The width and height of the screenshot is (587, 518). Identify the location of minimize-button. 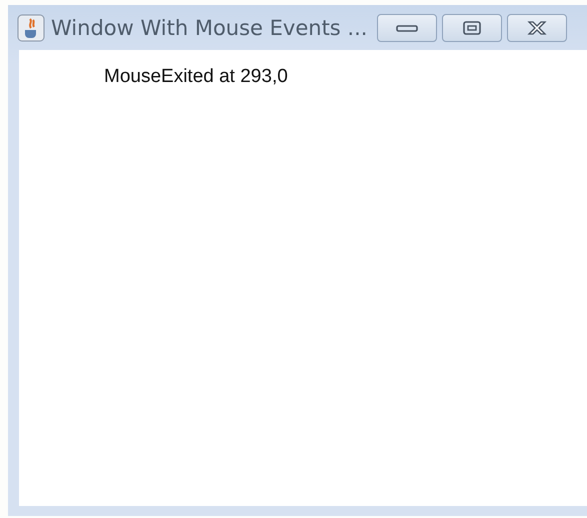
(407, 28).